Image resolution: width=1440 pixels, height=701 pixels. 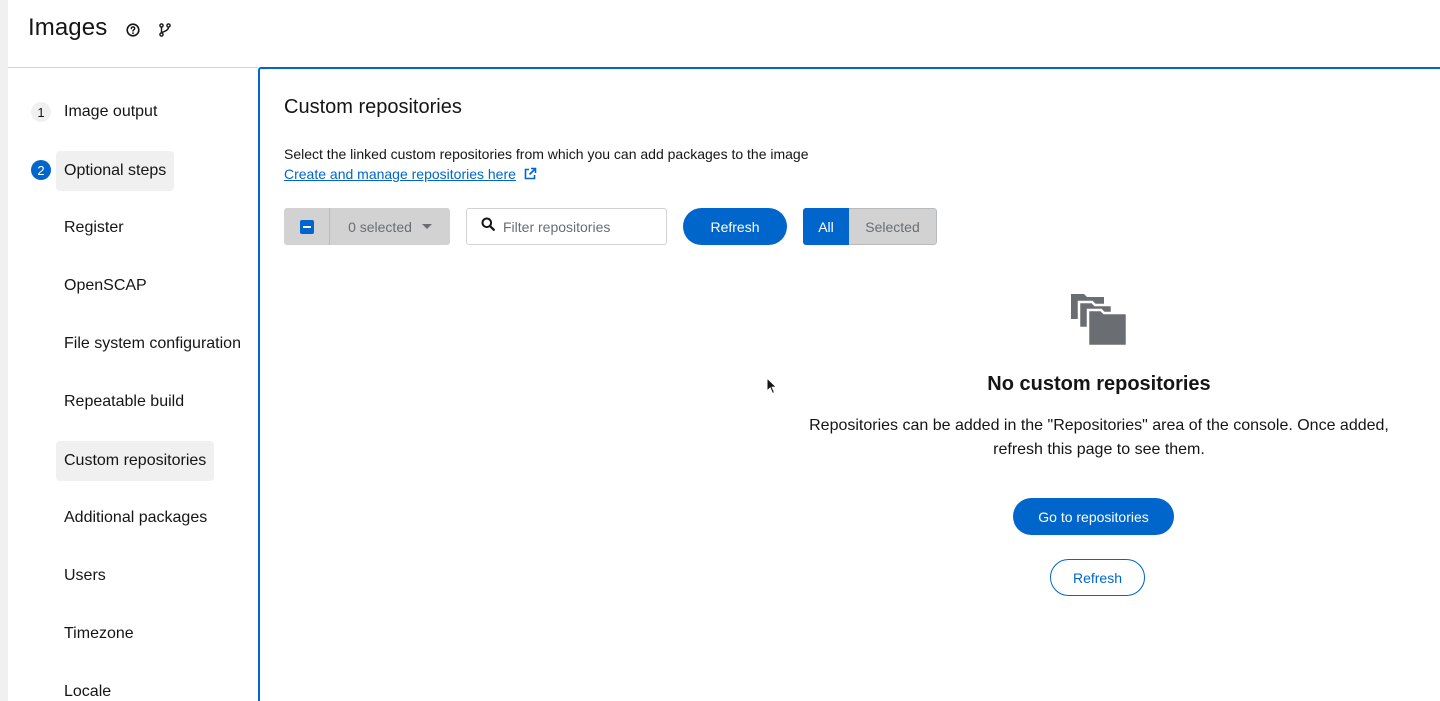 I want to click on nav-item-register: Register, so click(x=94, y=228).